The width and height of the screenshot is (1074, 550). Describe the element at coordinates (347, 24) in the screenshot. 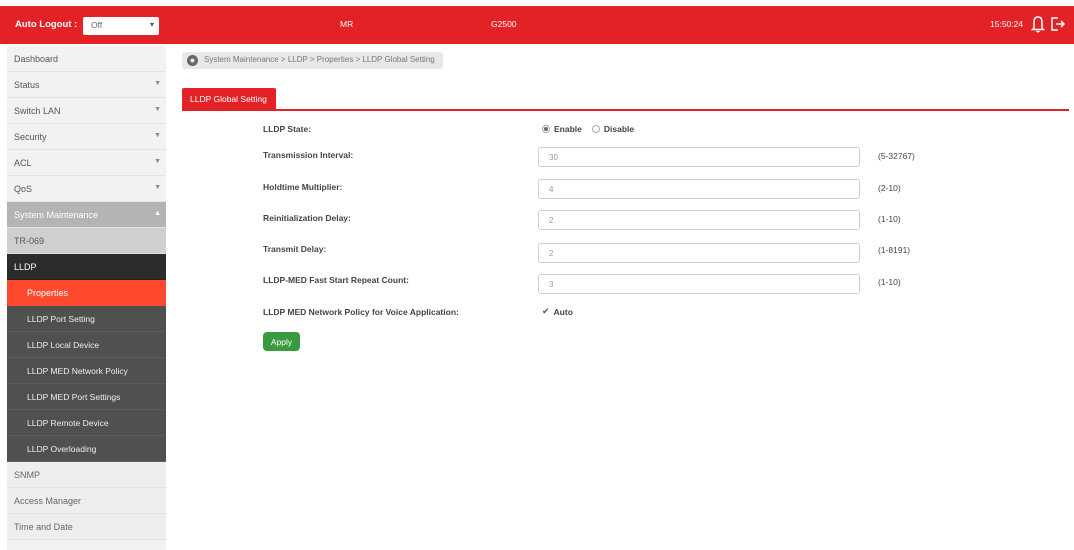

I see `model-mr: MR` at that location.